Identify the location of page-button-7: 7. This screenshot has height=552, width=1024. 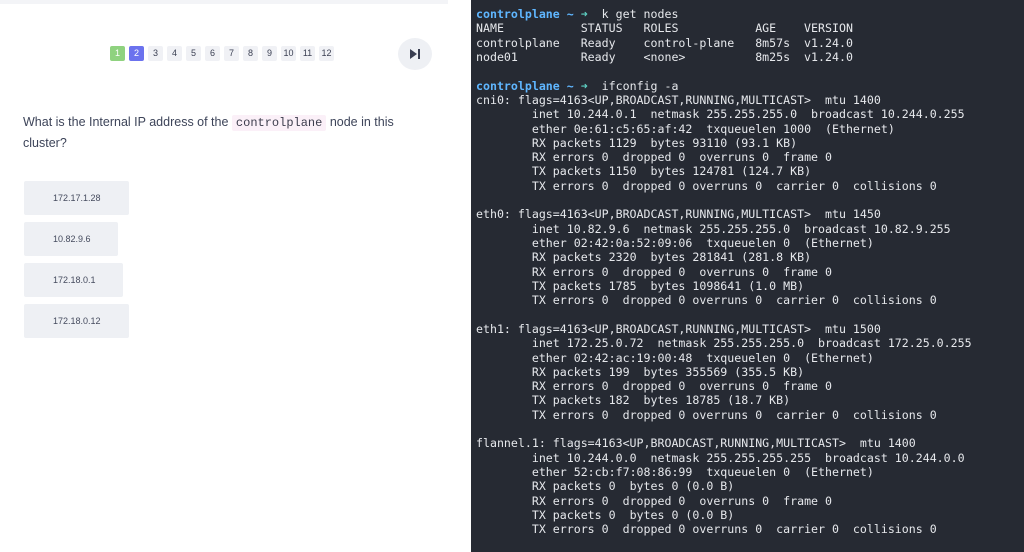
(231, 53).